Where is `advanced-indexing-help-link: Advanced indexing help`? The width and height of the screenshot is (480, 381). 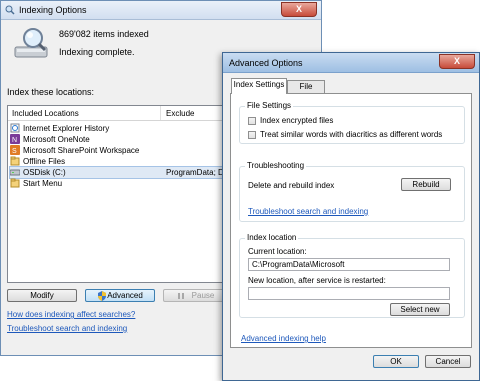 advanced-indexing-help-link: Advanced indexing help is located at coordinates (283, 338).